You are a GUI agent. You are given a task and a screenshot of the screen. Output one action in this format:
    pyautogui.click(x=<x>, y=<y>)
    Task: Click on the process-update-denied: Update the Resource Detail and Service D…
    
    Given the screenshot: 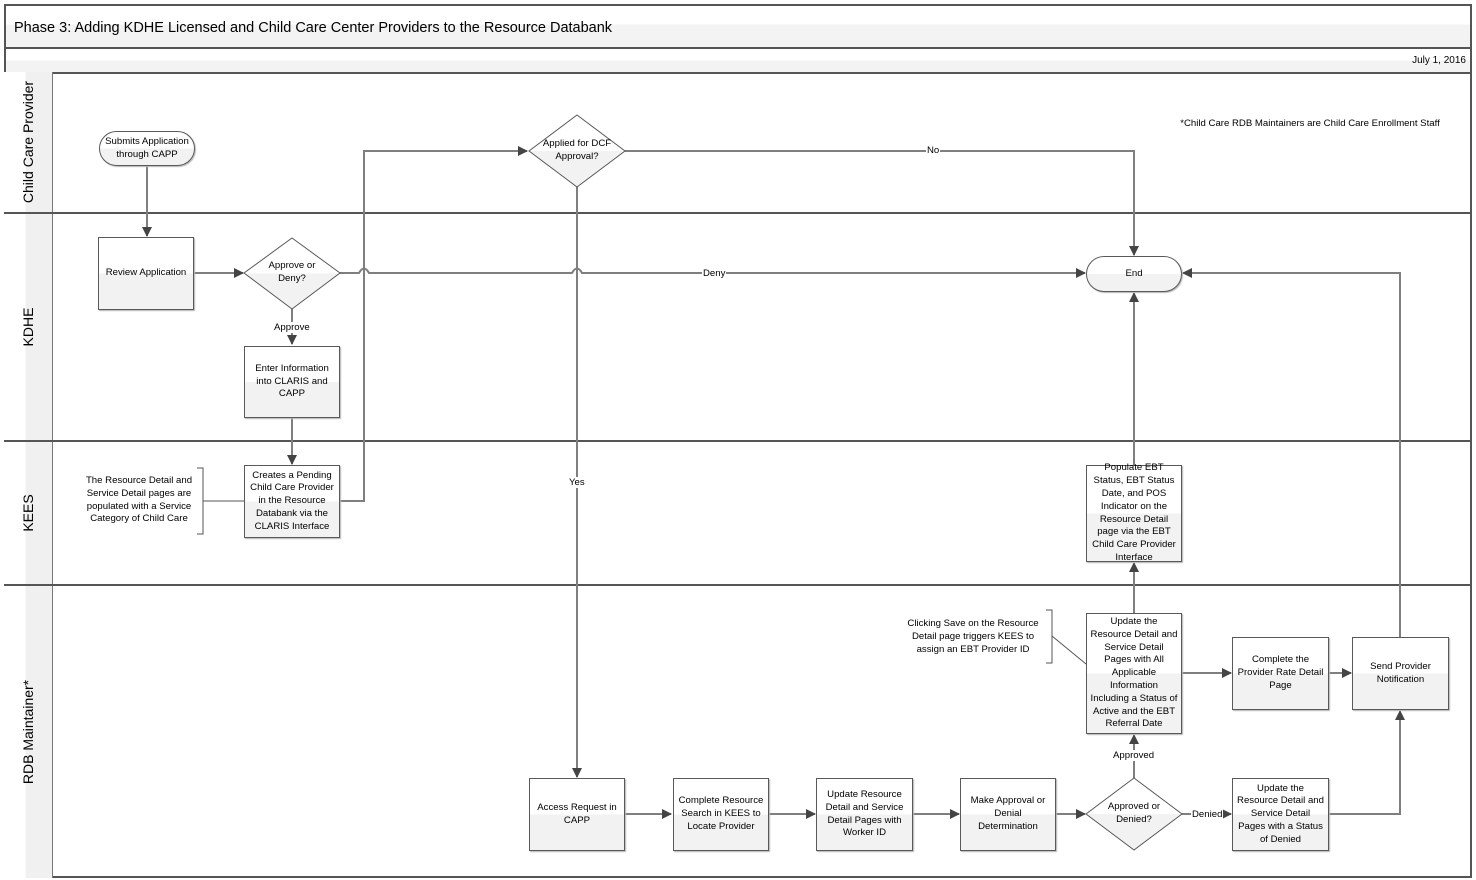 What is the action you would take?
    pyautogui.click(x=1280, y=814)
    